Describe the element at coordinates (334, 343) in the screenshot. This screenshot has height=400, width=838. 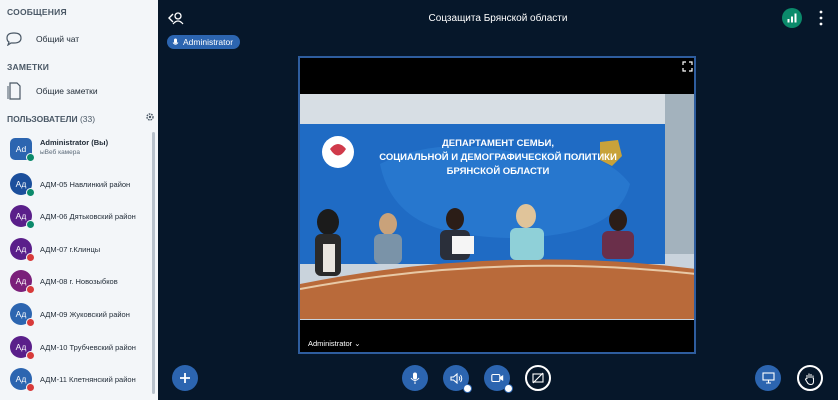
I see `video-label: Administrator ⌄` at that location.